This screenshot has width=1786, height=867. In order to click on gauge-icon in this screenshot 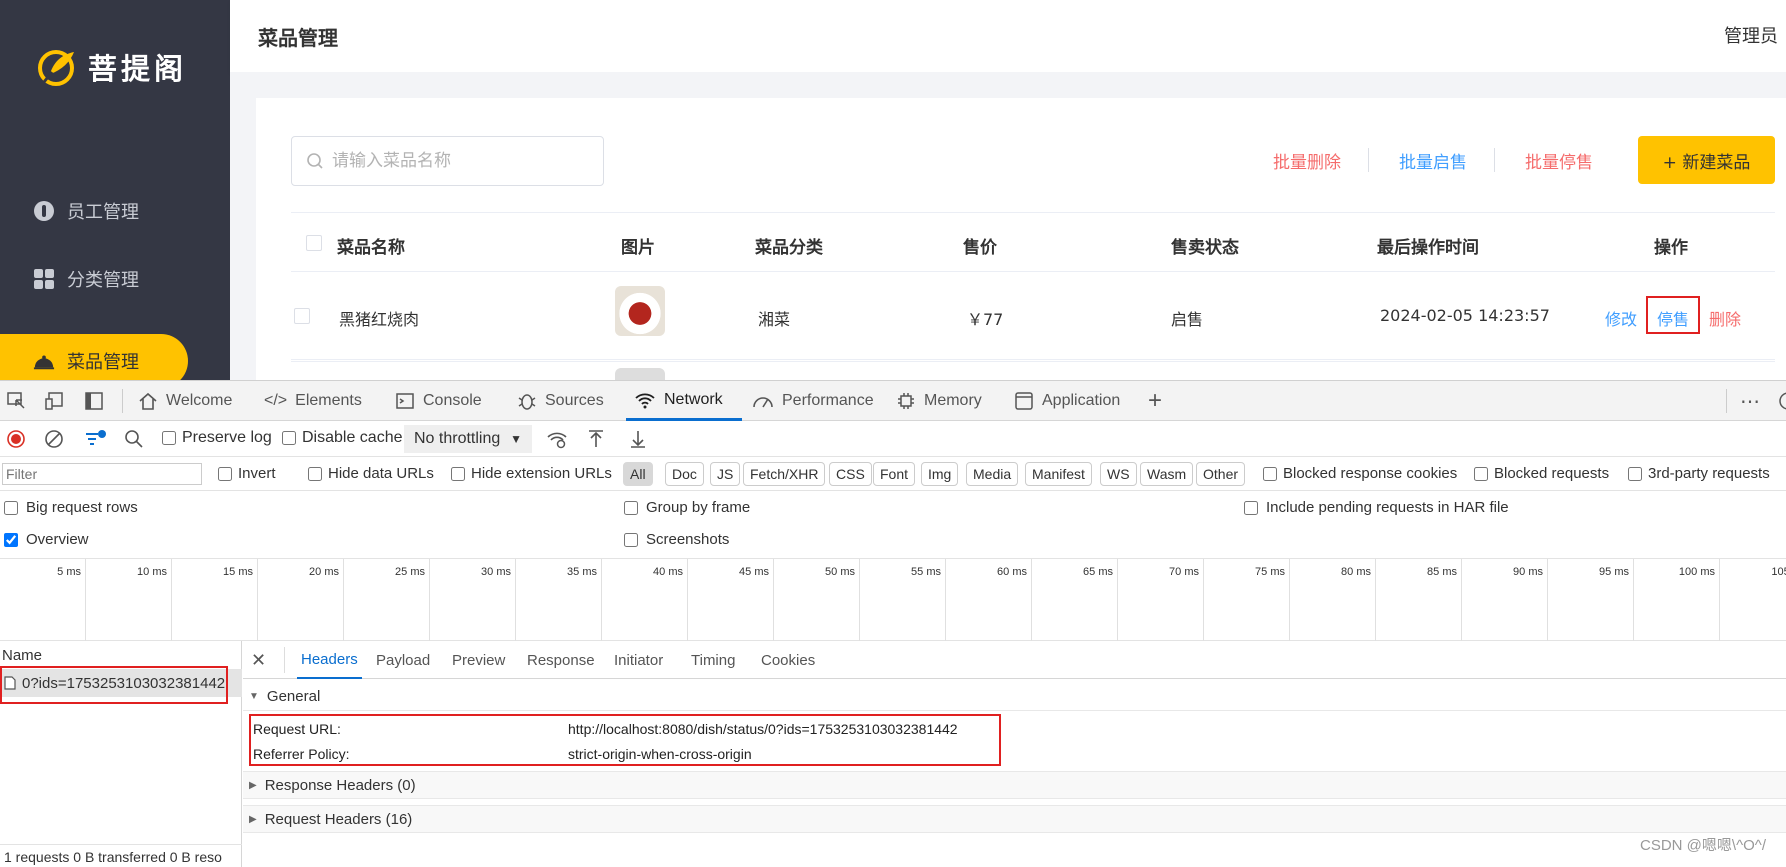, I will do `click(763, 402)`.